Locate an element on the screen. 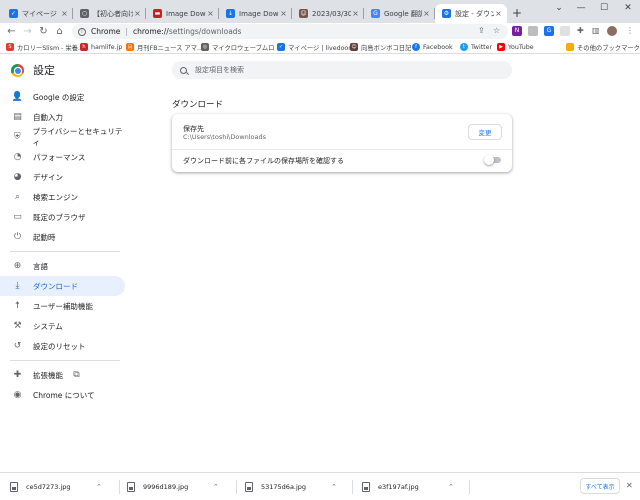 The image size is (640, 500). sidebar-item-label: 検索エンジン is located at coordinates (55, 197).